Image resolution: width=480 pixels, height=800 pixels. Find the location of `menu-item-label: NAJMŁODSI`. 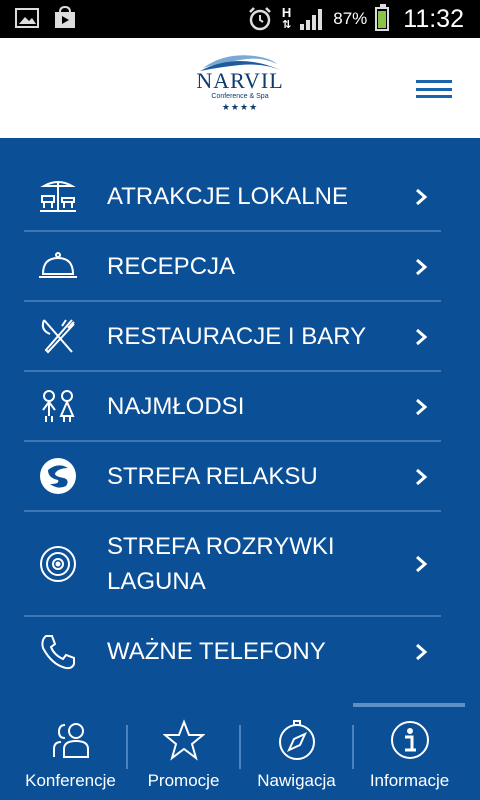

menu-item-label: NAJMŁODSI is located at coordinates (176, 406).